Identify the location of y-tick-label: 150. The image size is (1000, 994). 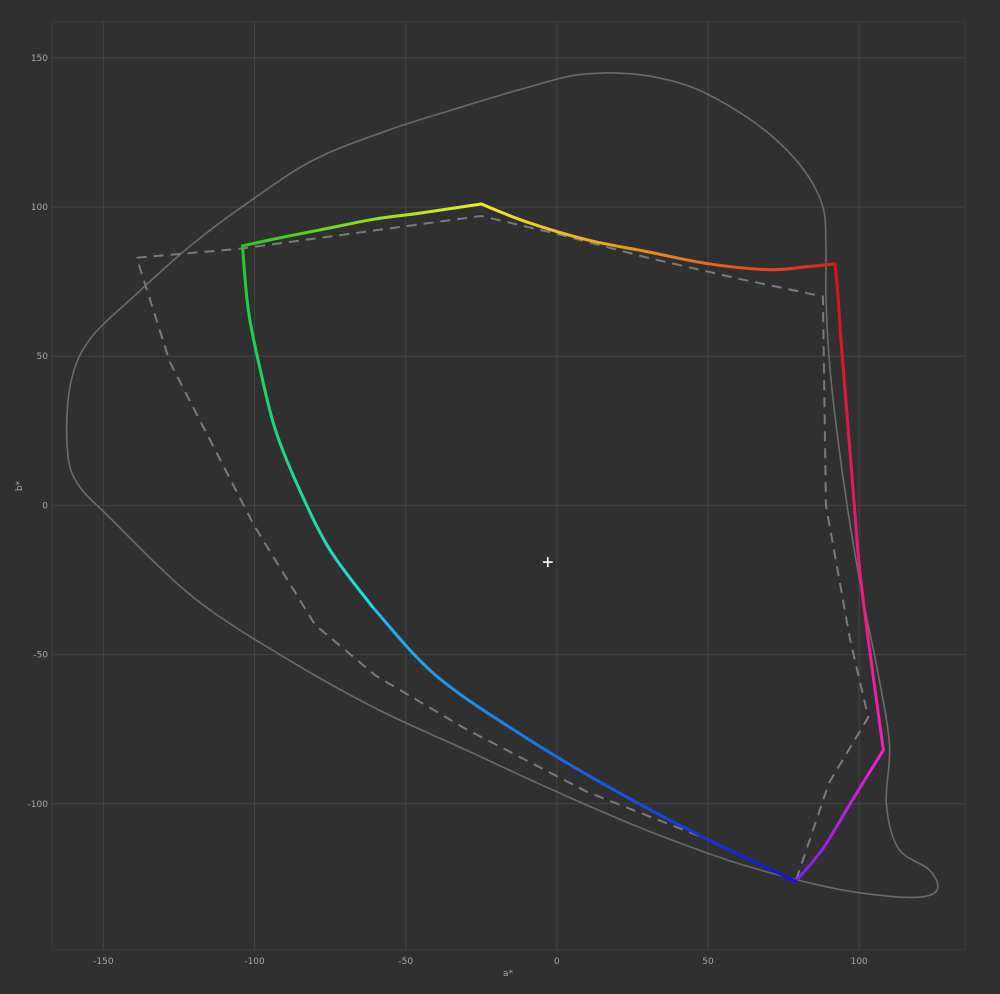
(39, 59).